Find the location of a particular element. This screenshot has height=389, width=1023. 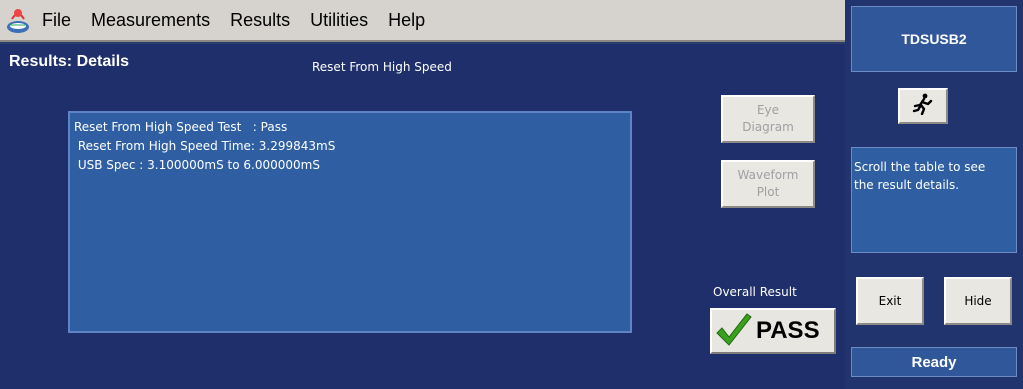

checkmark-icon is located at coordinates (734, 331).